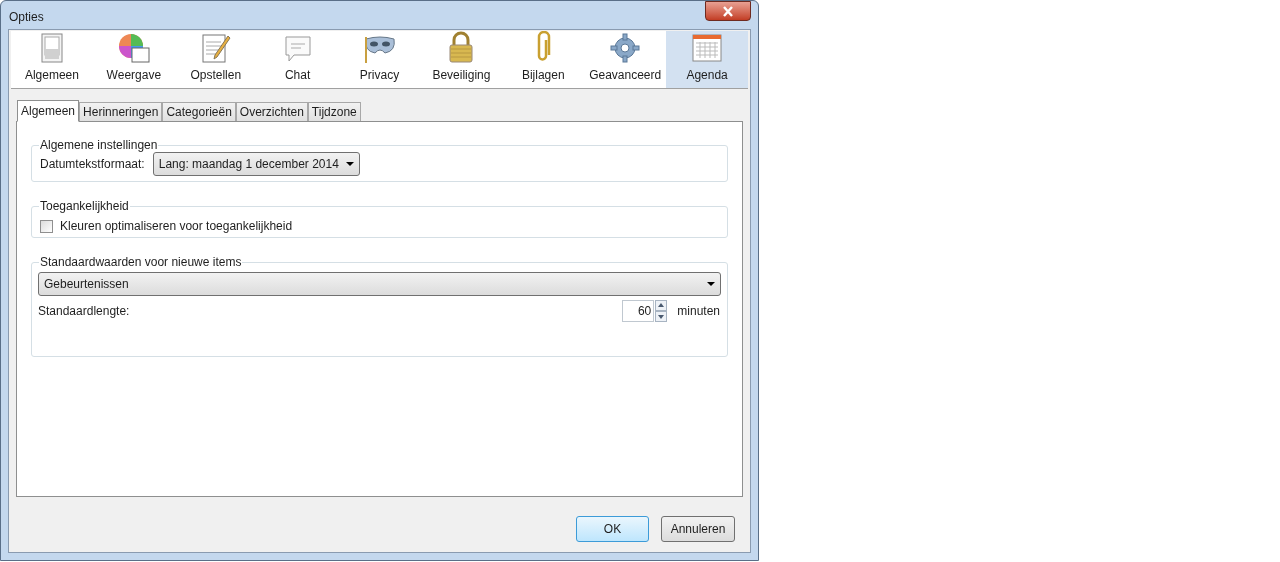 The image size is (1280, 562). What do you see at coordinates (141, 262) in the screenshot?
I see `group-legend: Standaardwaarden voor nieuwe items` at bounding box center [141, 262].